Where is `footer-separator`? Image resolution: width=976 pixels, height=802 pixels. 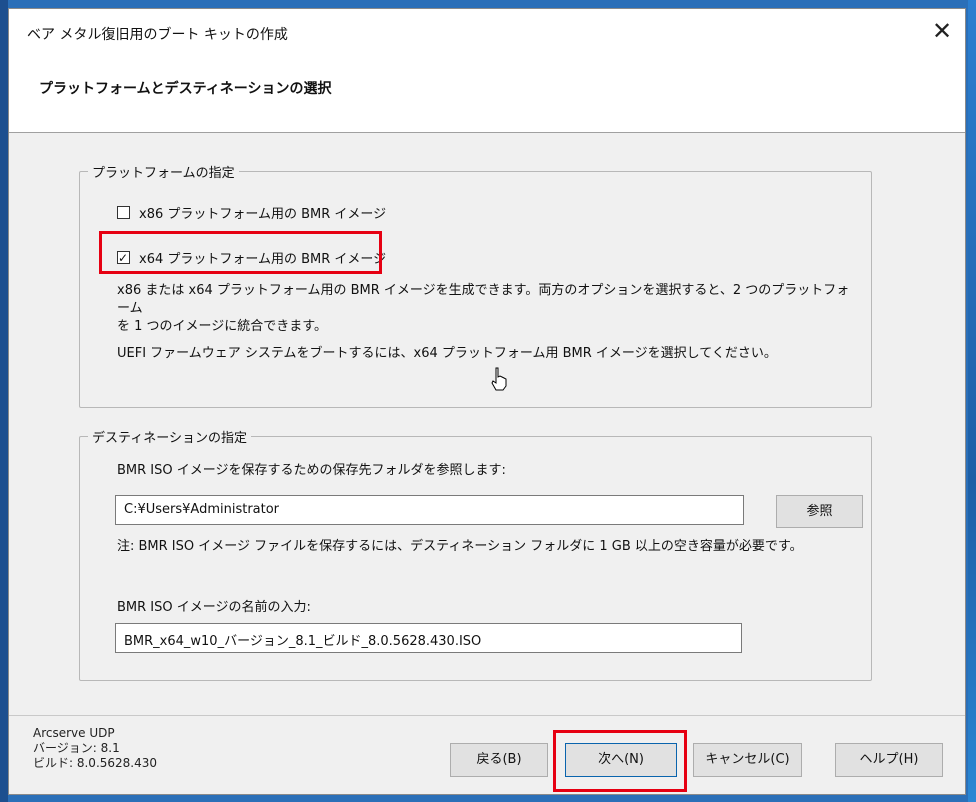 footer-separator is located at coordinates (487, 715).